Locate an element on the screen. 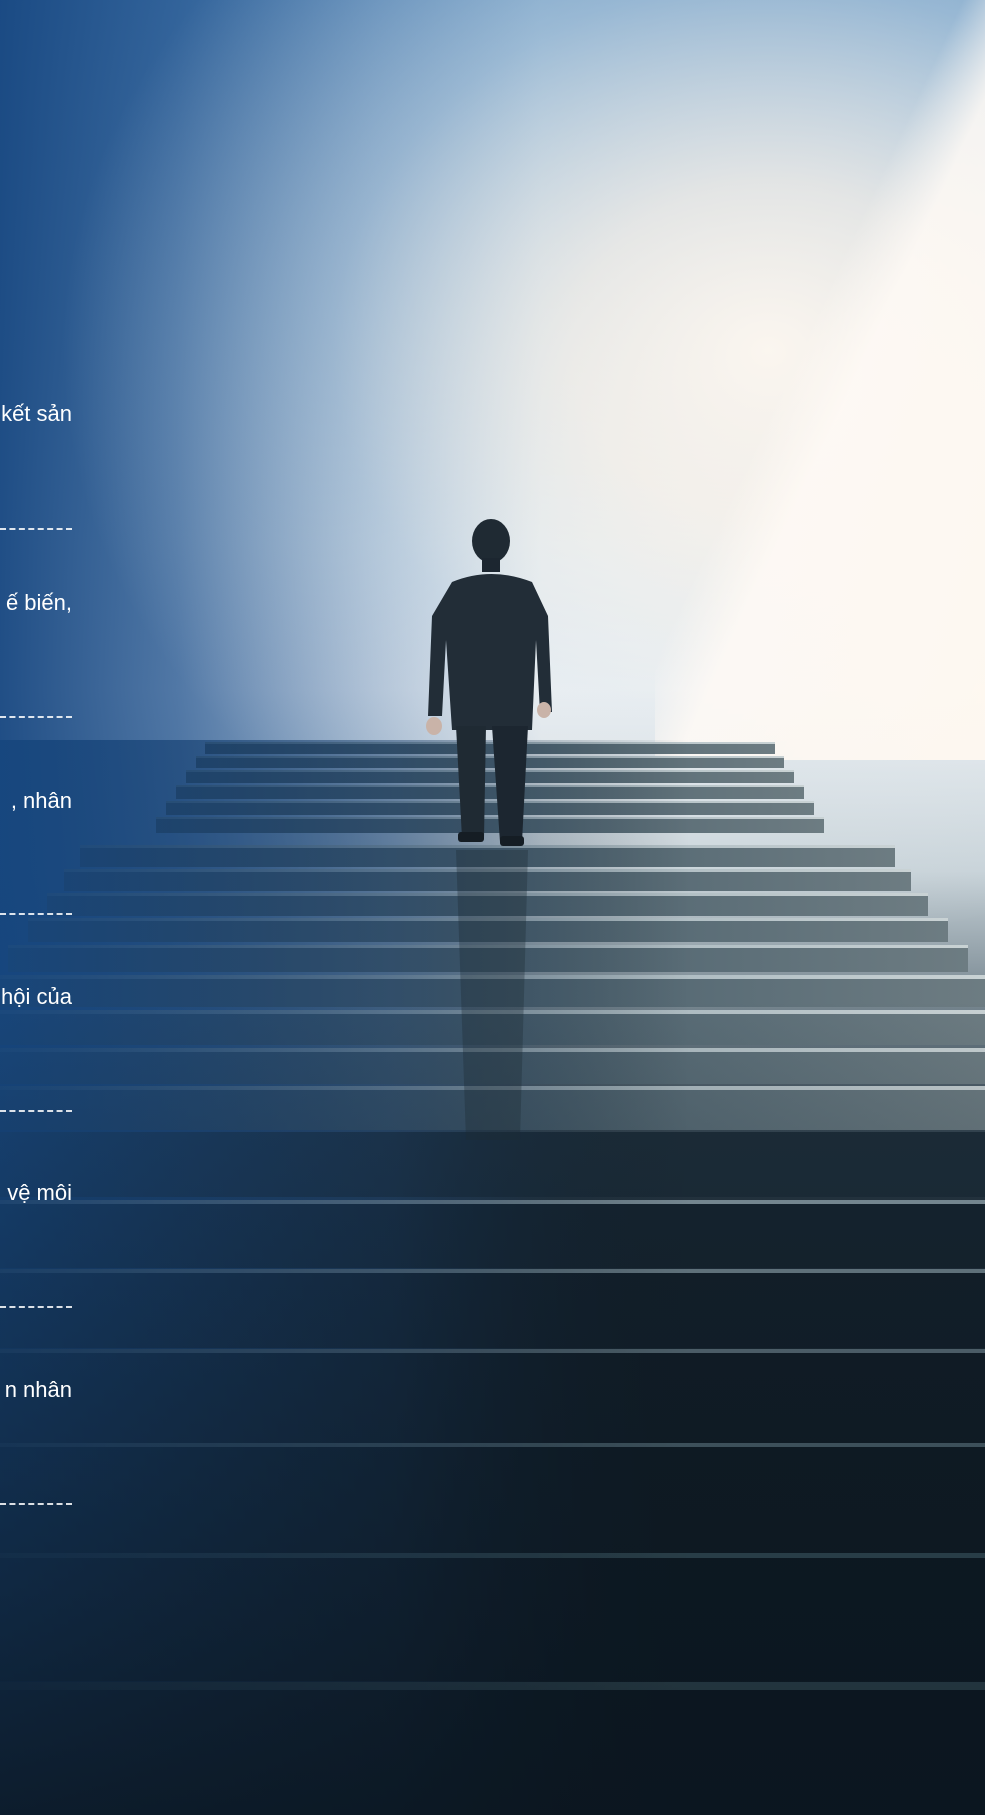 The height and width of the screenshot is (1815, 985). item-text-3: , nhân is located at coordinates (41, 800).